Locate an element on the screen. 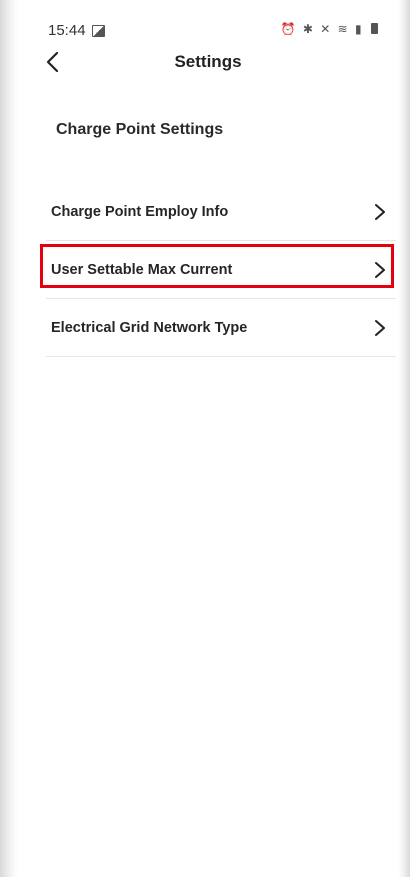 The height and width of the screenshot is (877, 410). bluetooth-icon: ✱ is located at coordinates (308, 29).